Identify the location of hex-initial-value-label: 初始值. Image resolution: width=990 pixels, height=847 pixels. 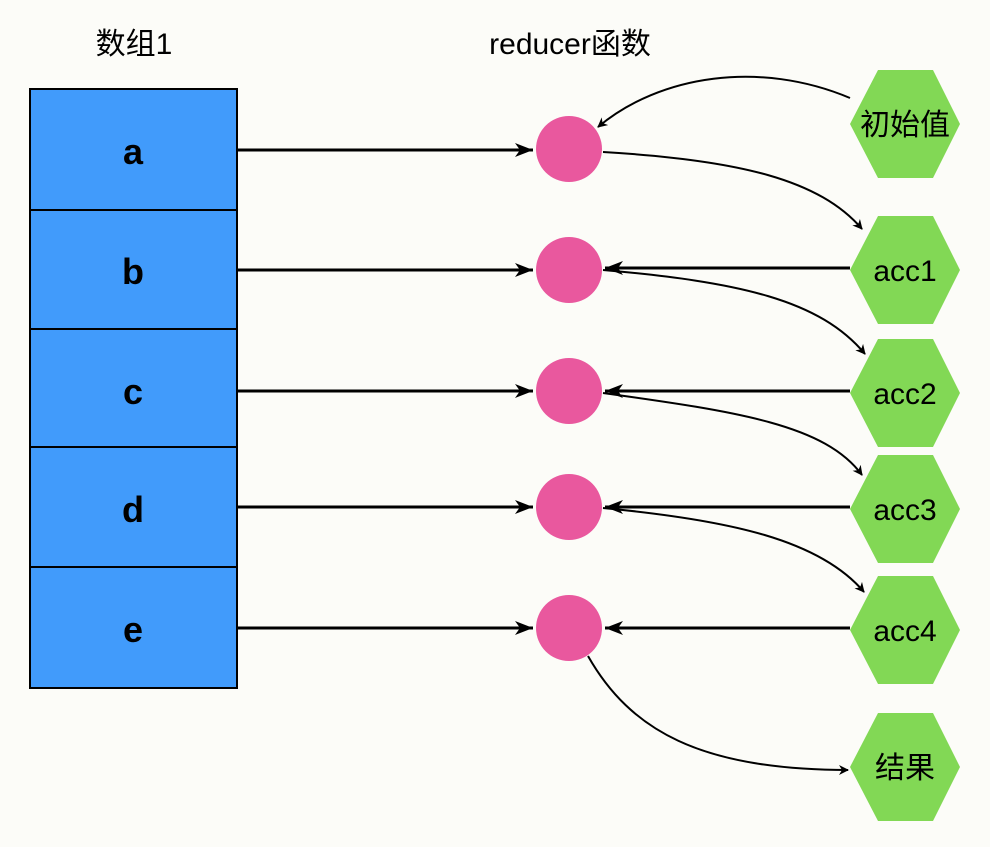
(905, 125).